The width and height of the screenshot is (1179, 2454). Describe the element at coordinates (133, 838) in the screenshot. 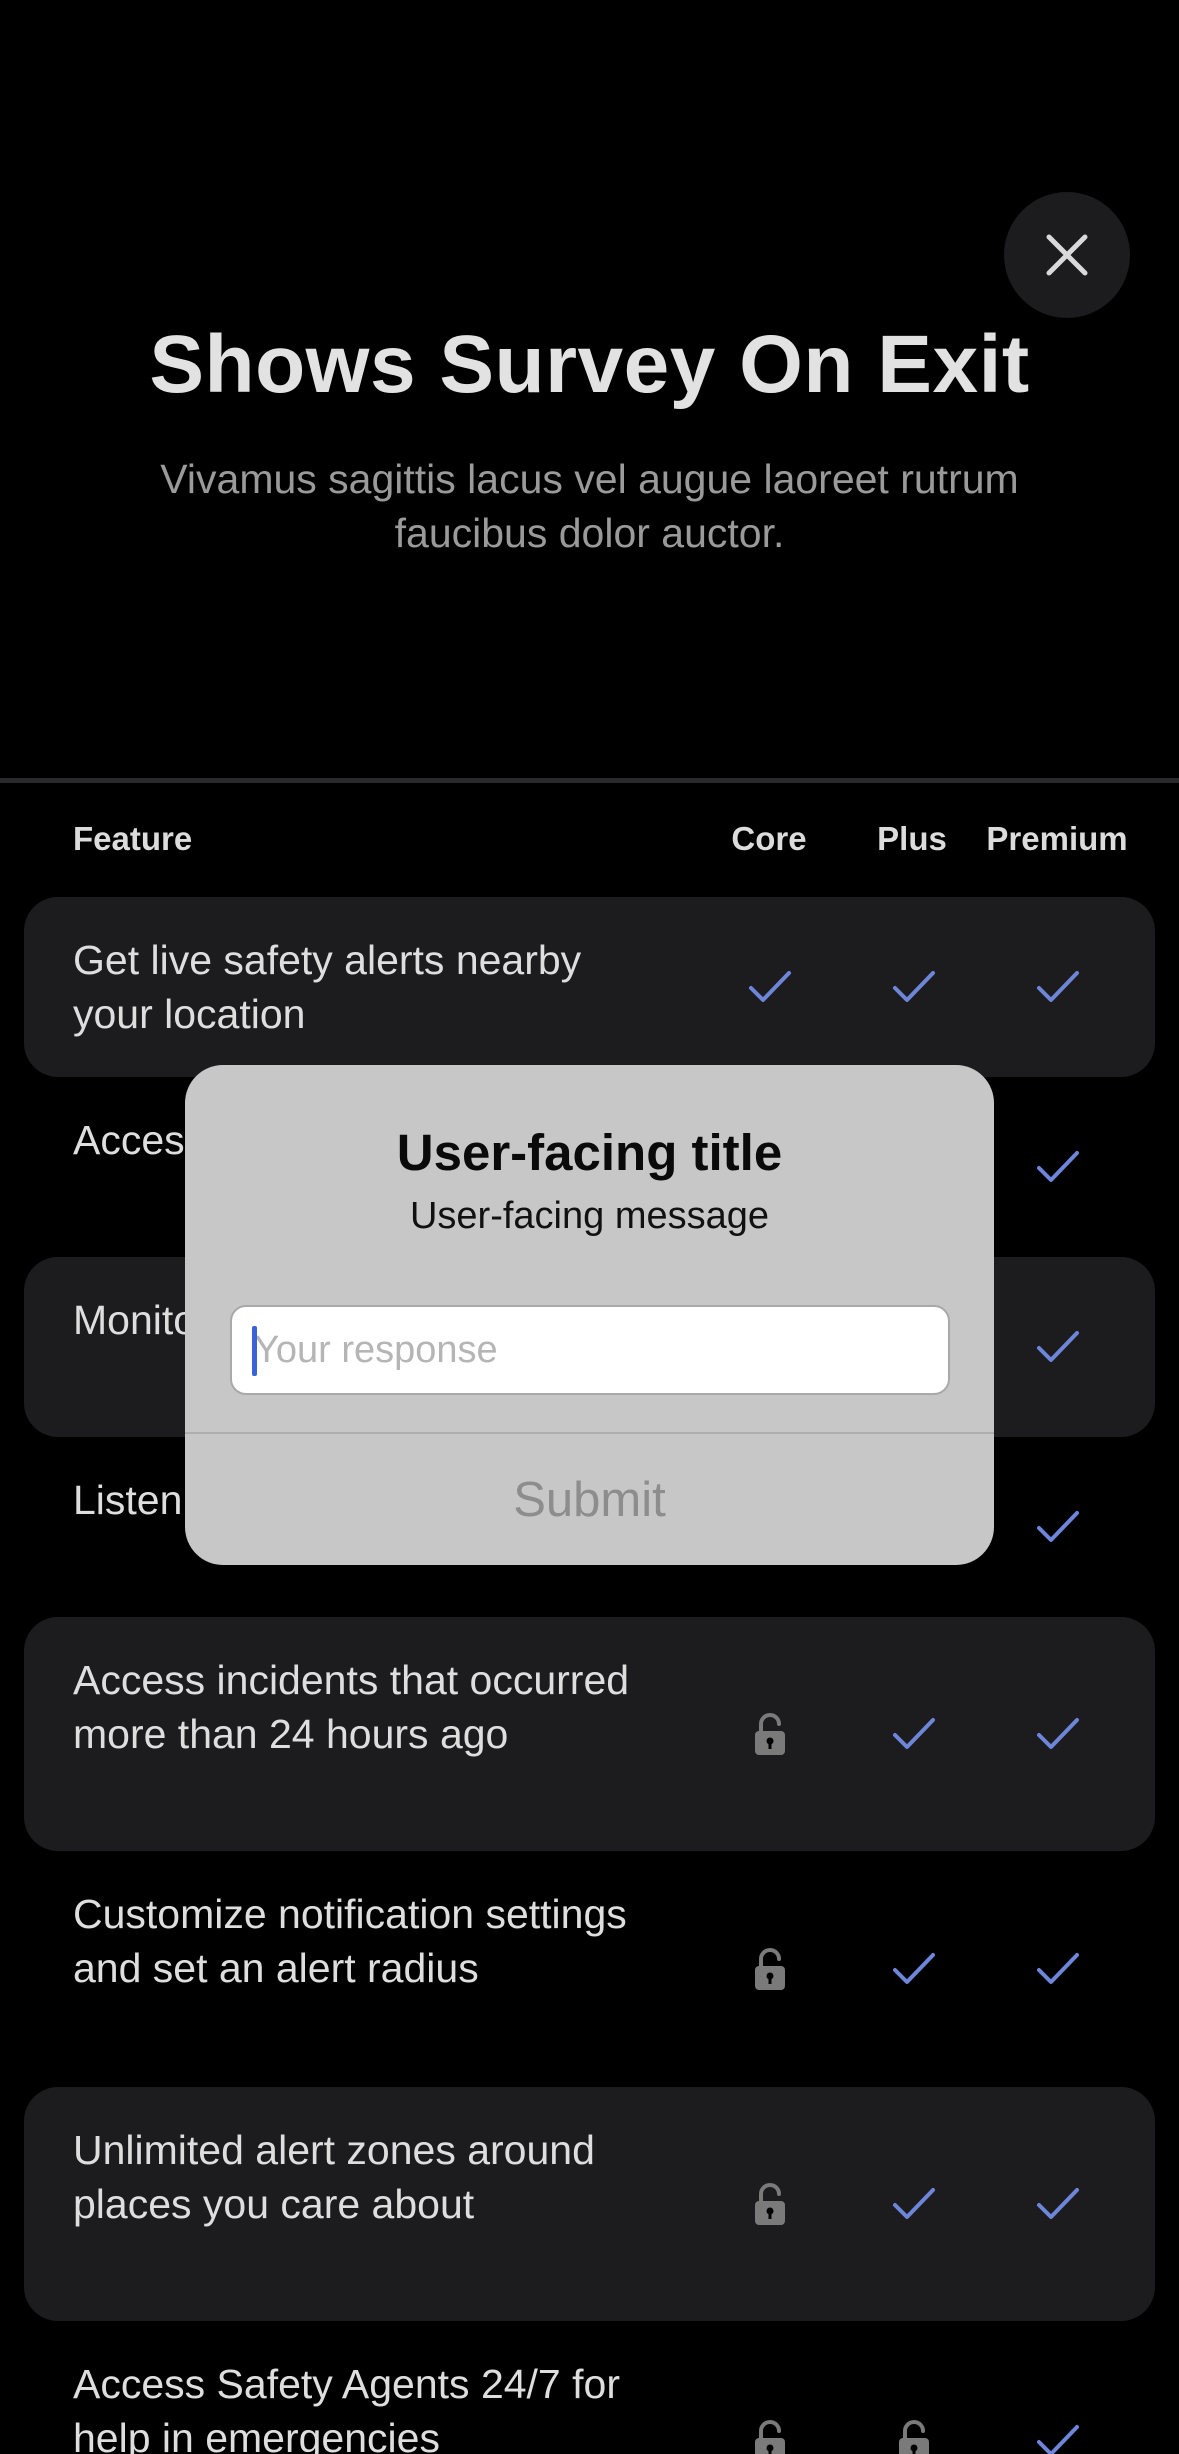

I see `column-header-feature: Feature` at that location.